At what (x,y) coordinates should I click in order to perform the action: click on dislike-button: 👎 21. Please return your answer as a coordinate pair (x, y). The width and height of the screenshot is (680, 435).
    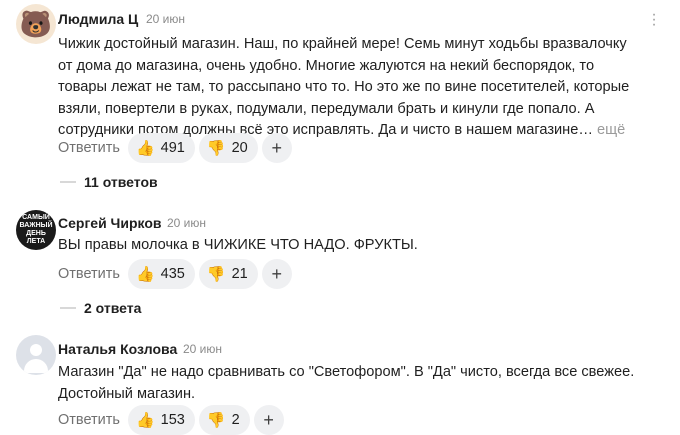
    Looking at the image, I should click on (228, 274).